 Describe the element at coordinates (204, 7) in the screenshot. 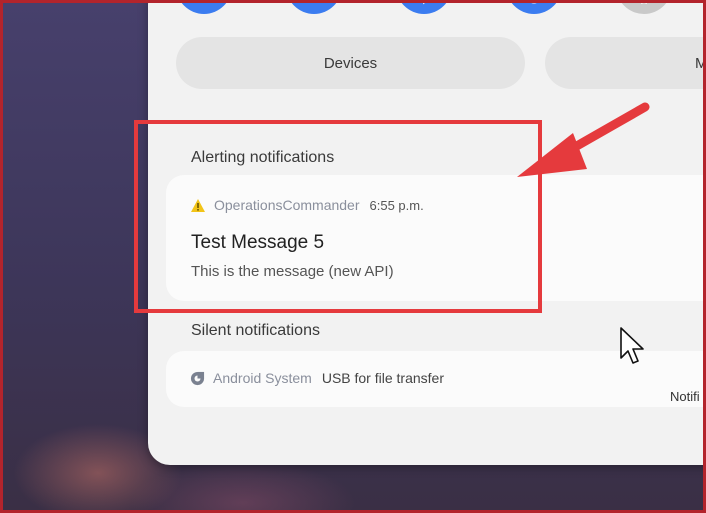

I see `wifi-tile` at that location.